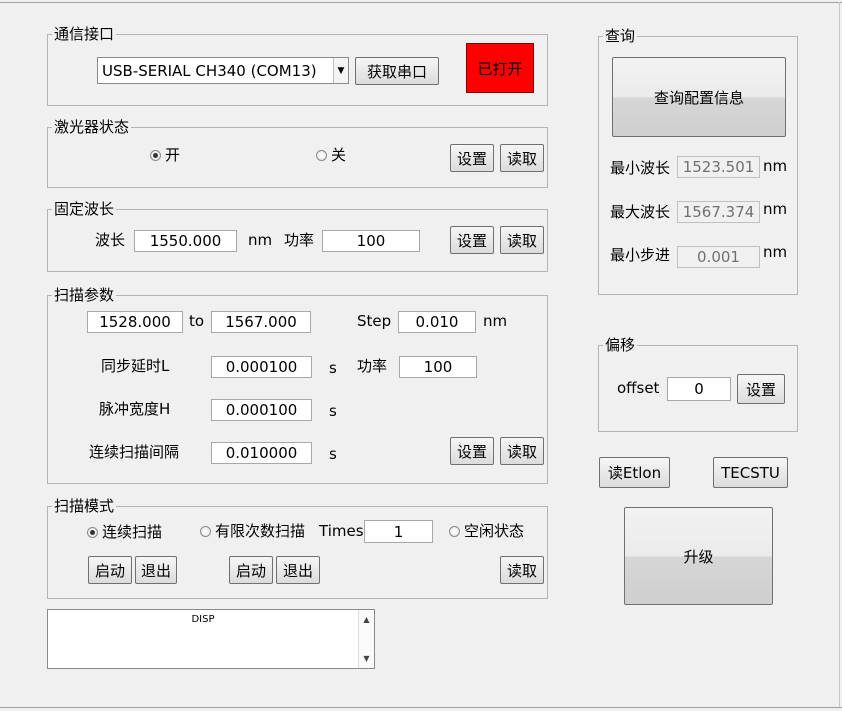 This screenshot has height=711, width=842. I want to click on comm-group-title: 通信接口, so click(84, 34).